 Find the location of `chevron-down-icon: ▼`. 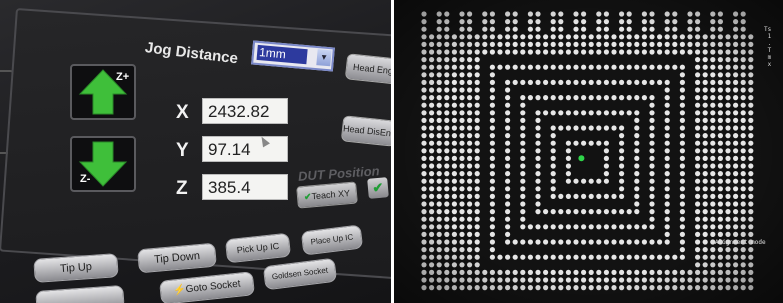

chevron-down-icon: ▼ is located at coordinates (324, 58).